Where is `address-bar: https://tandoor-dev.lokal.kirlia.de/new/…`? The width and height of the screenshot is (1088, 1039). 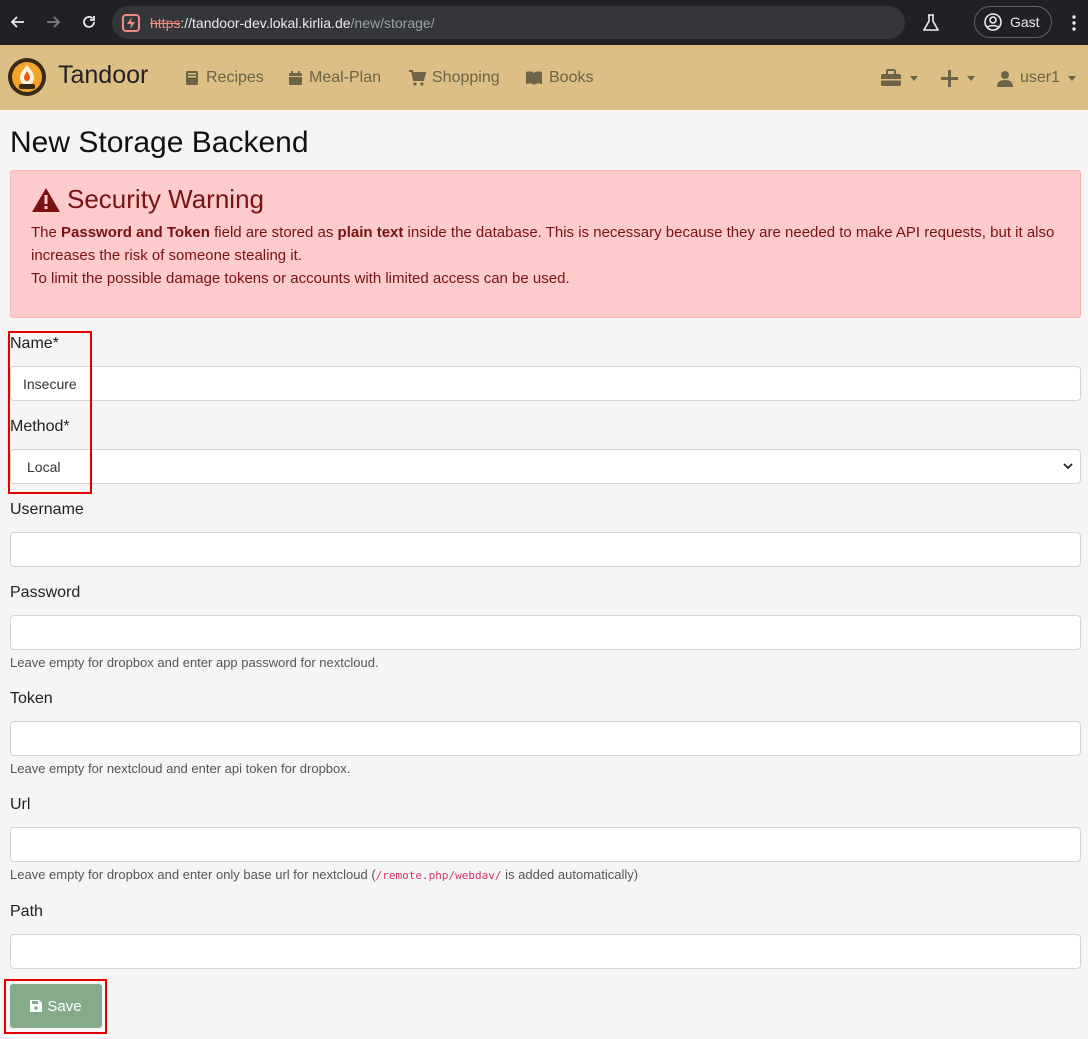 address-bar: https://tandoor-dev.lokal.kirlia.de/new/… is located at coordinates (508, 22).